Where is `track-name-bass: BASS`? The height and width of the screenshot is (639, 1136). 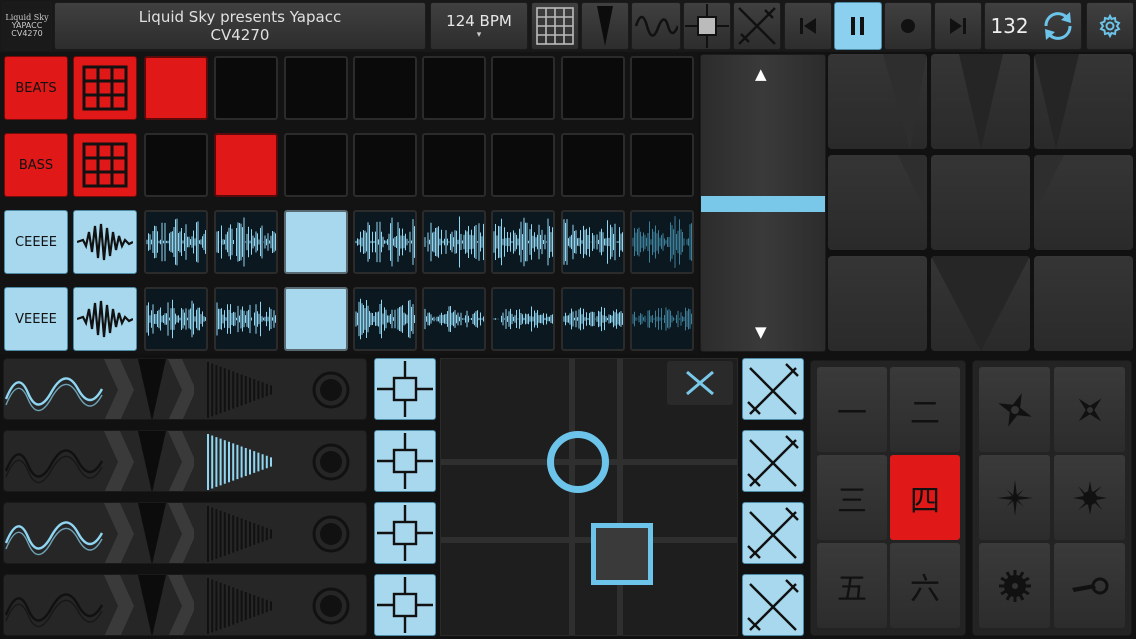 track-name-bass: BASS is located at coordinates (36, 165).